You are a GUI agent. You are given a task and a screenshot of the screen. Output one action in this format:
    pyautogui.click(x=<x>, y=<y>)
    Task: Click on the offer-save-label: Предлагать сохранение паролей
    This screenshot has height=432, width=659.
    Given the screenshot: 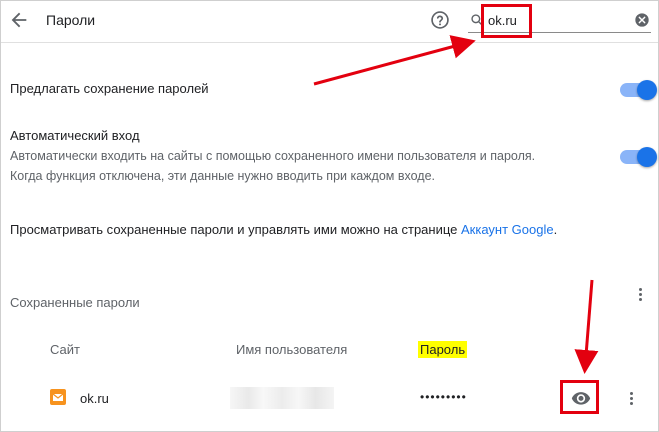 What is the action you would take?
    pyautogui.click(x=109, y=88)
    